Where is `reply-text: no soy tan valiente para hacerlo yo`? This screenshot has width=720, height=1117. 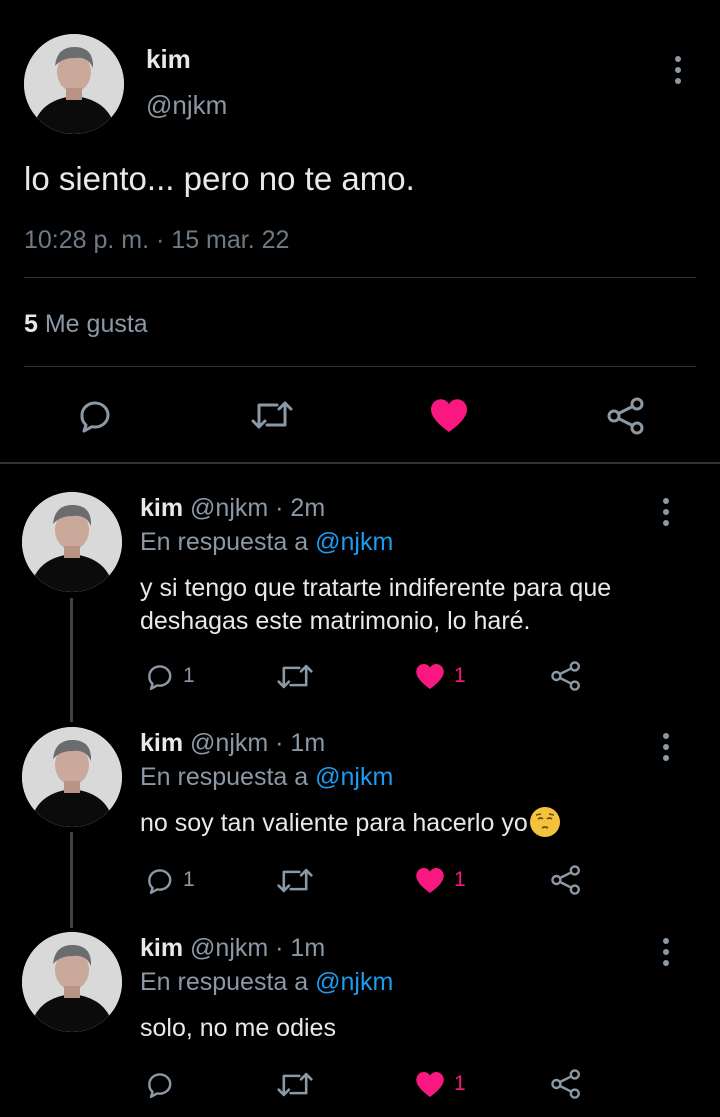
reply-text: no soy tan valiente para hacerlo yo is located at coordinates (334, 823).